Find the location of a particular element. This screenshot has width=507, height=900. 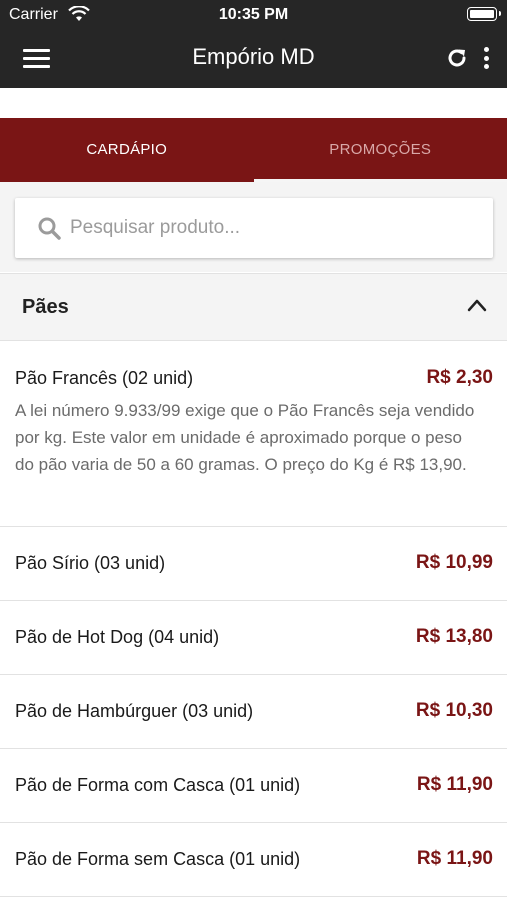

product-price: R$ 10,99 is located at coordinates (454, 562).